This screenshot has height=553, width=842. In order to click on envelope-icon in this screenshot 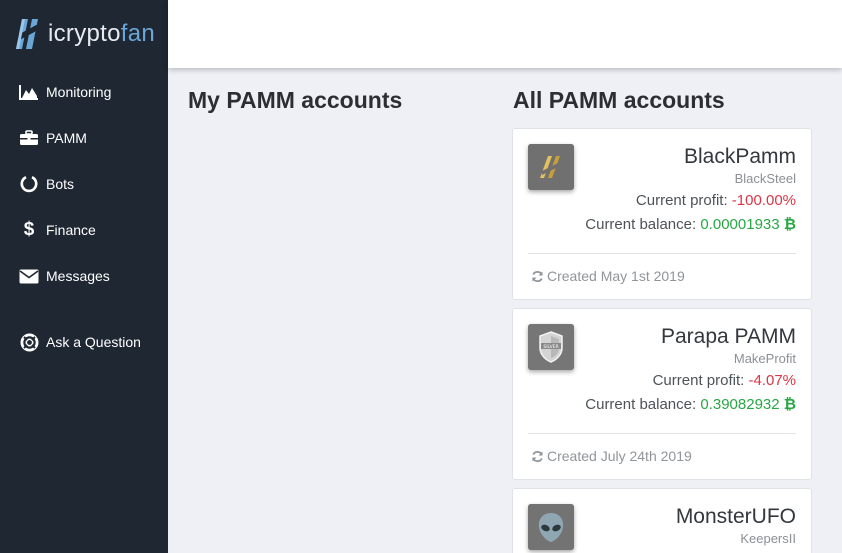, I will do `click(29, 276)`.